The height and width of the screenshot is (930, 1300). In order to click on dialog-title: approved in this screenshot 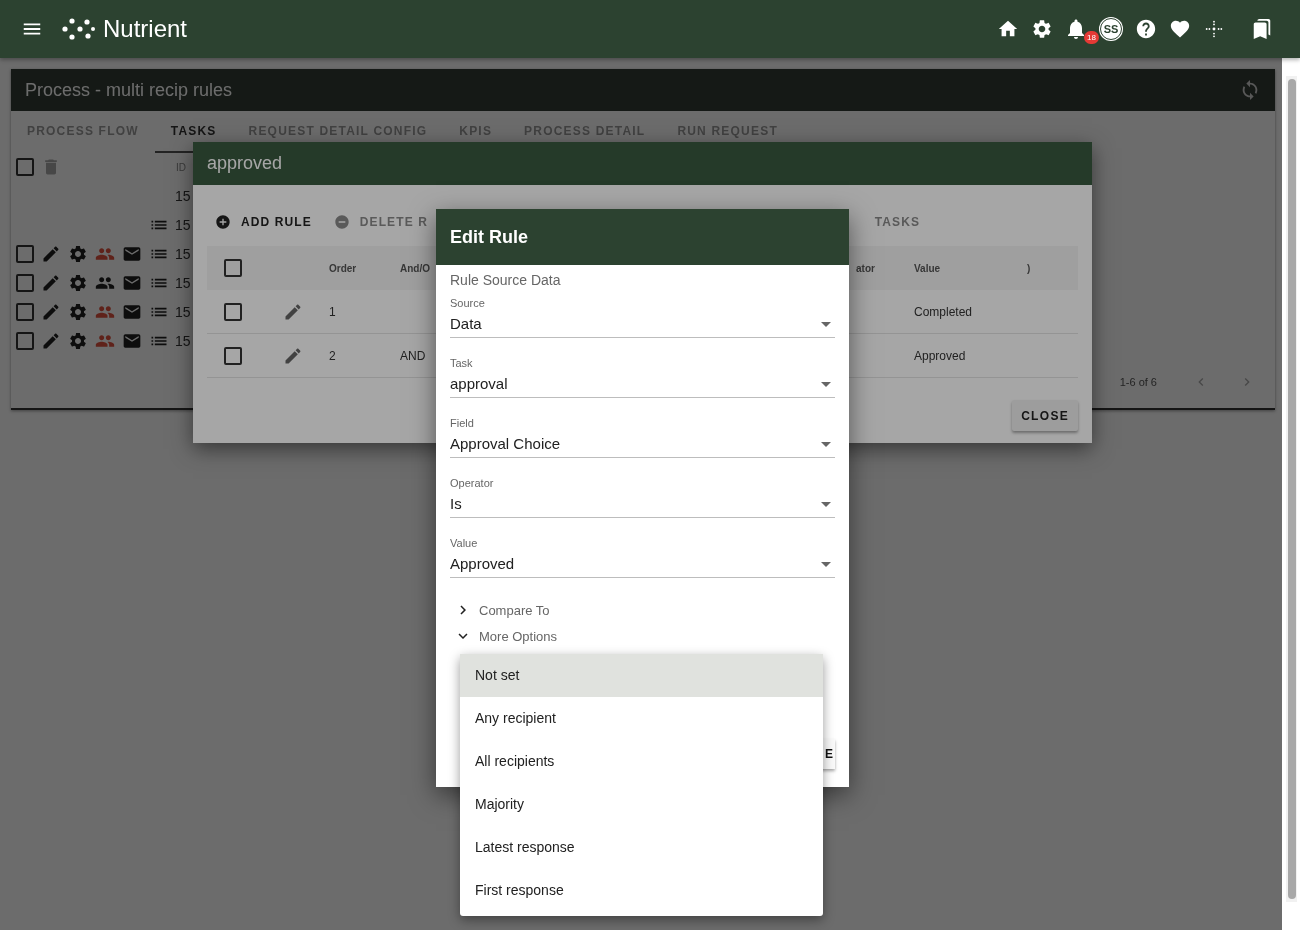, I will do `click(245, 163)`.